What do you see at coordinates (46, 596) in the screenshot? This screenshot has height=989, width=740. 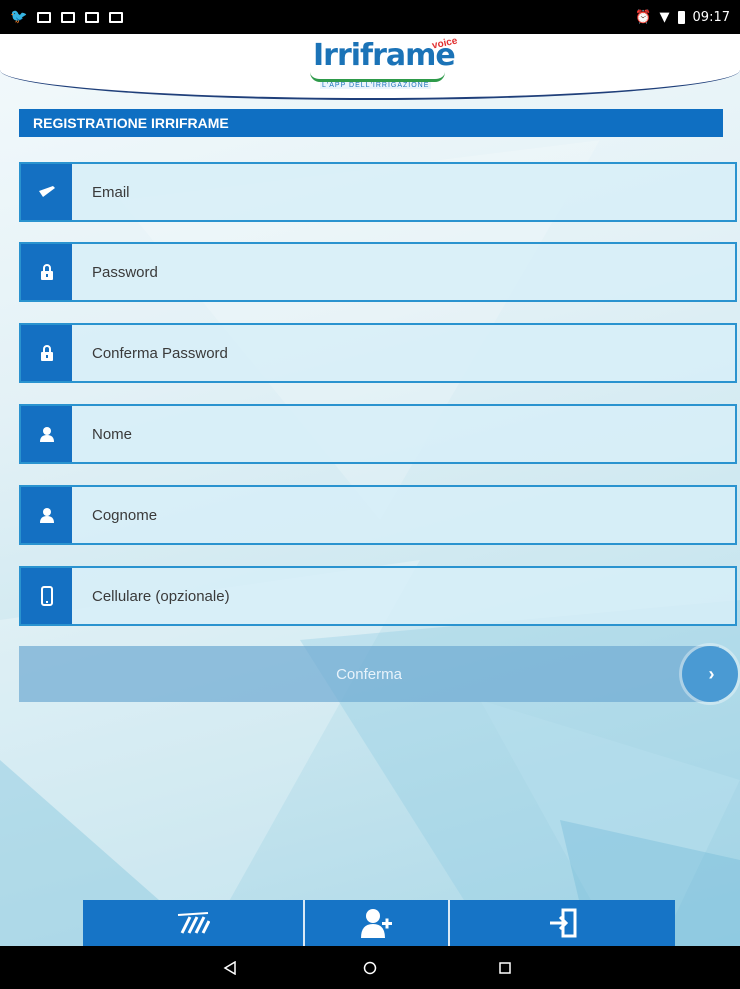 I see `phone-icon` at bounding box center [46, 596].